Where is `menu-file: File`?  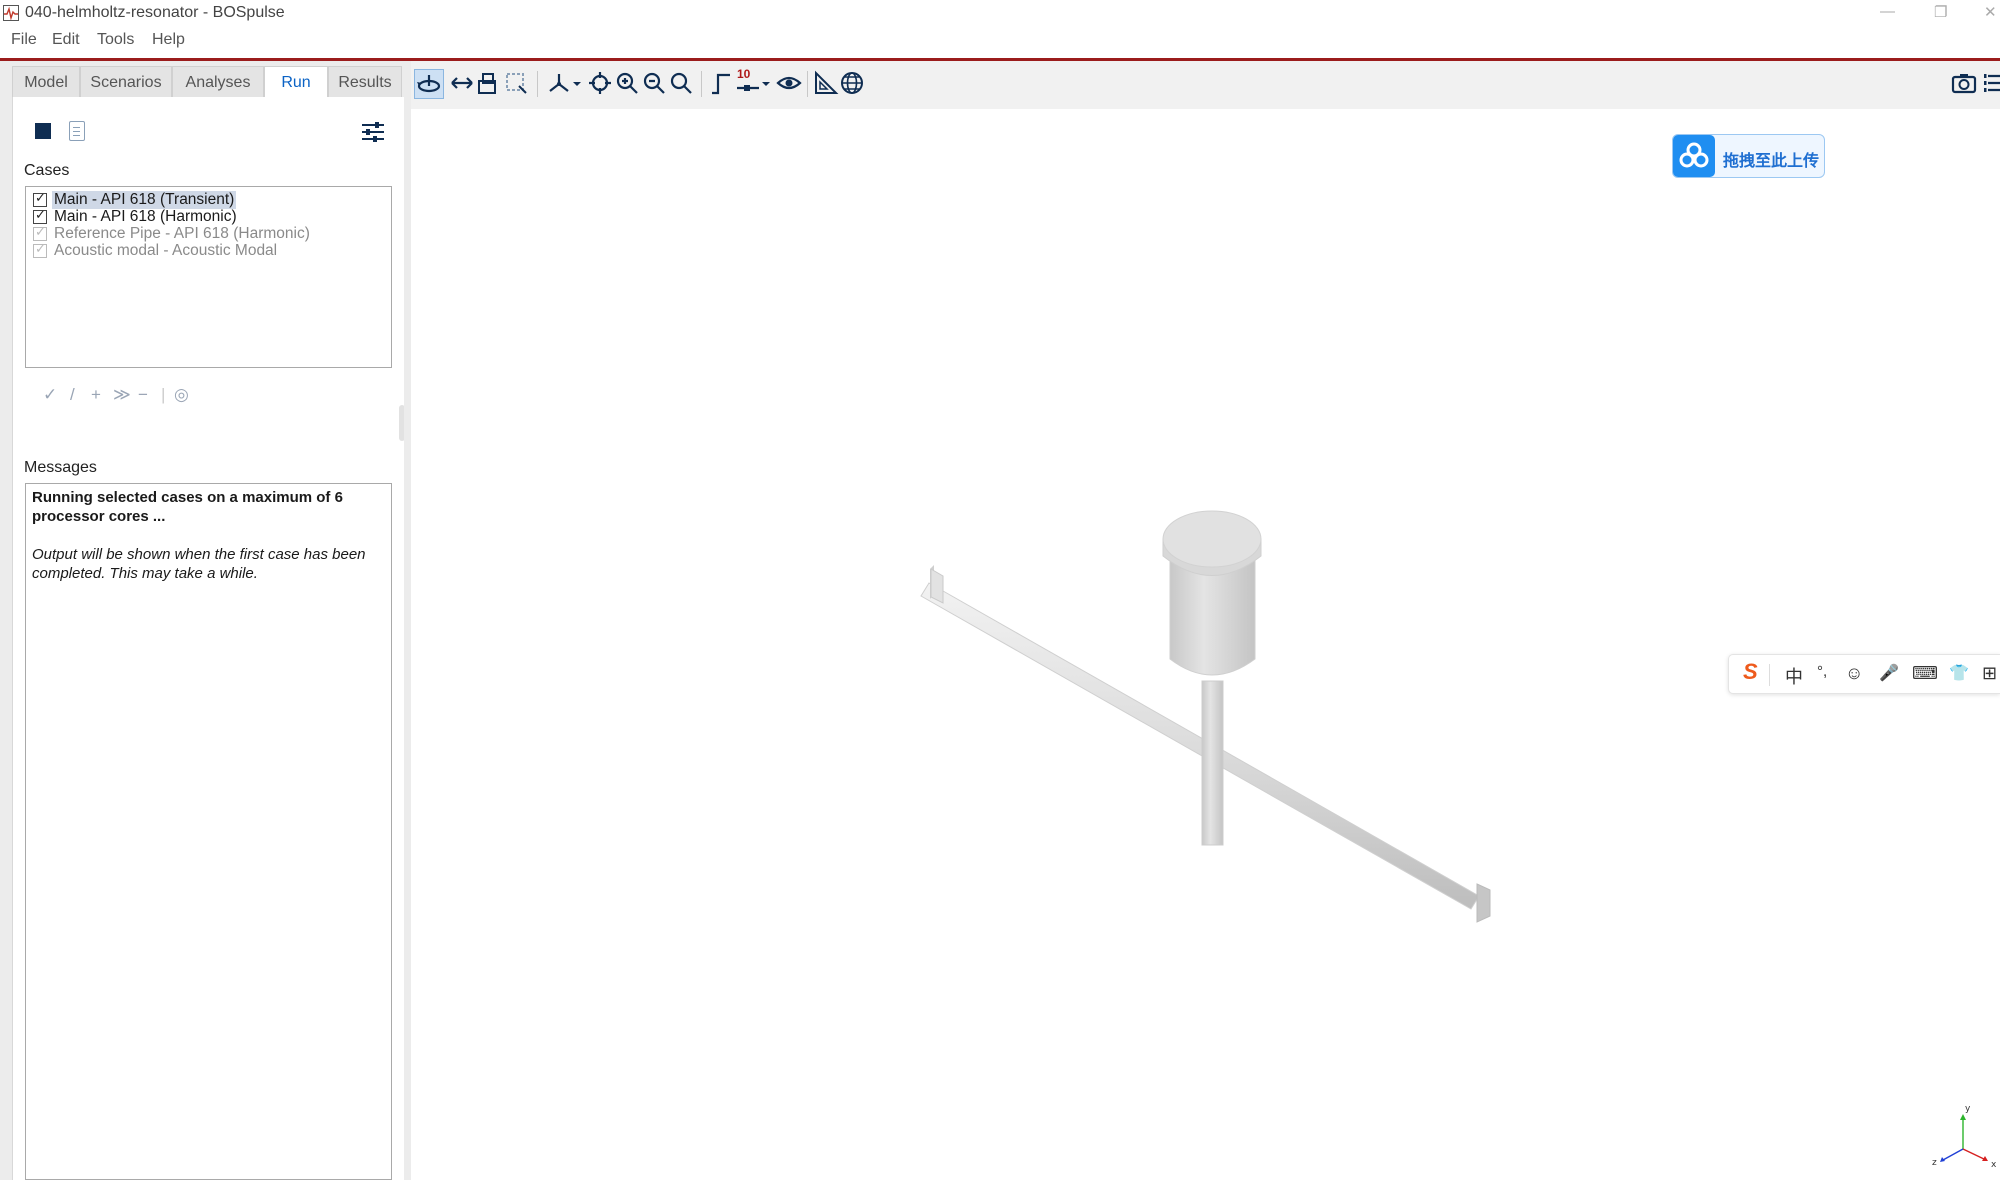
menu-file: File is located at coordinates (24, 40).